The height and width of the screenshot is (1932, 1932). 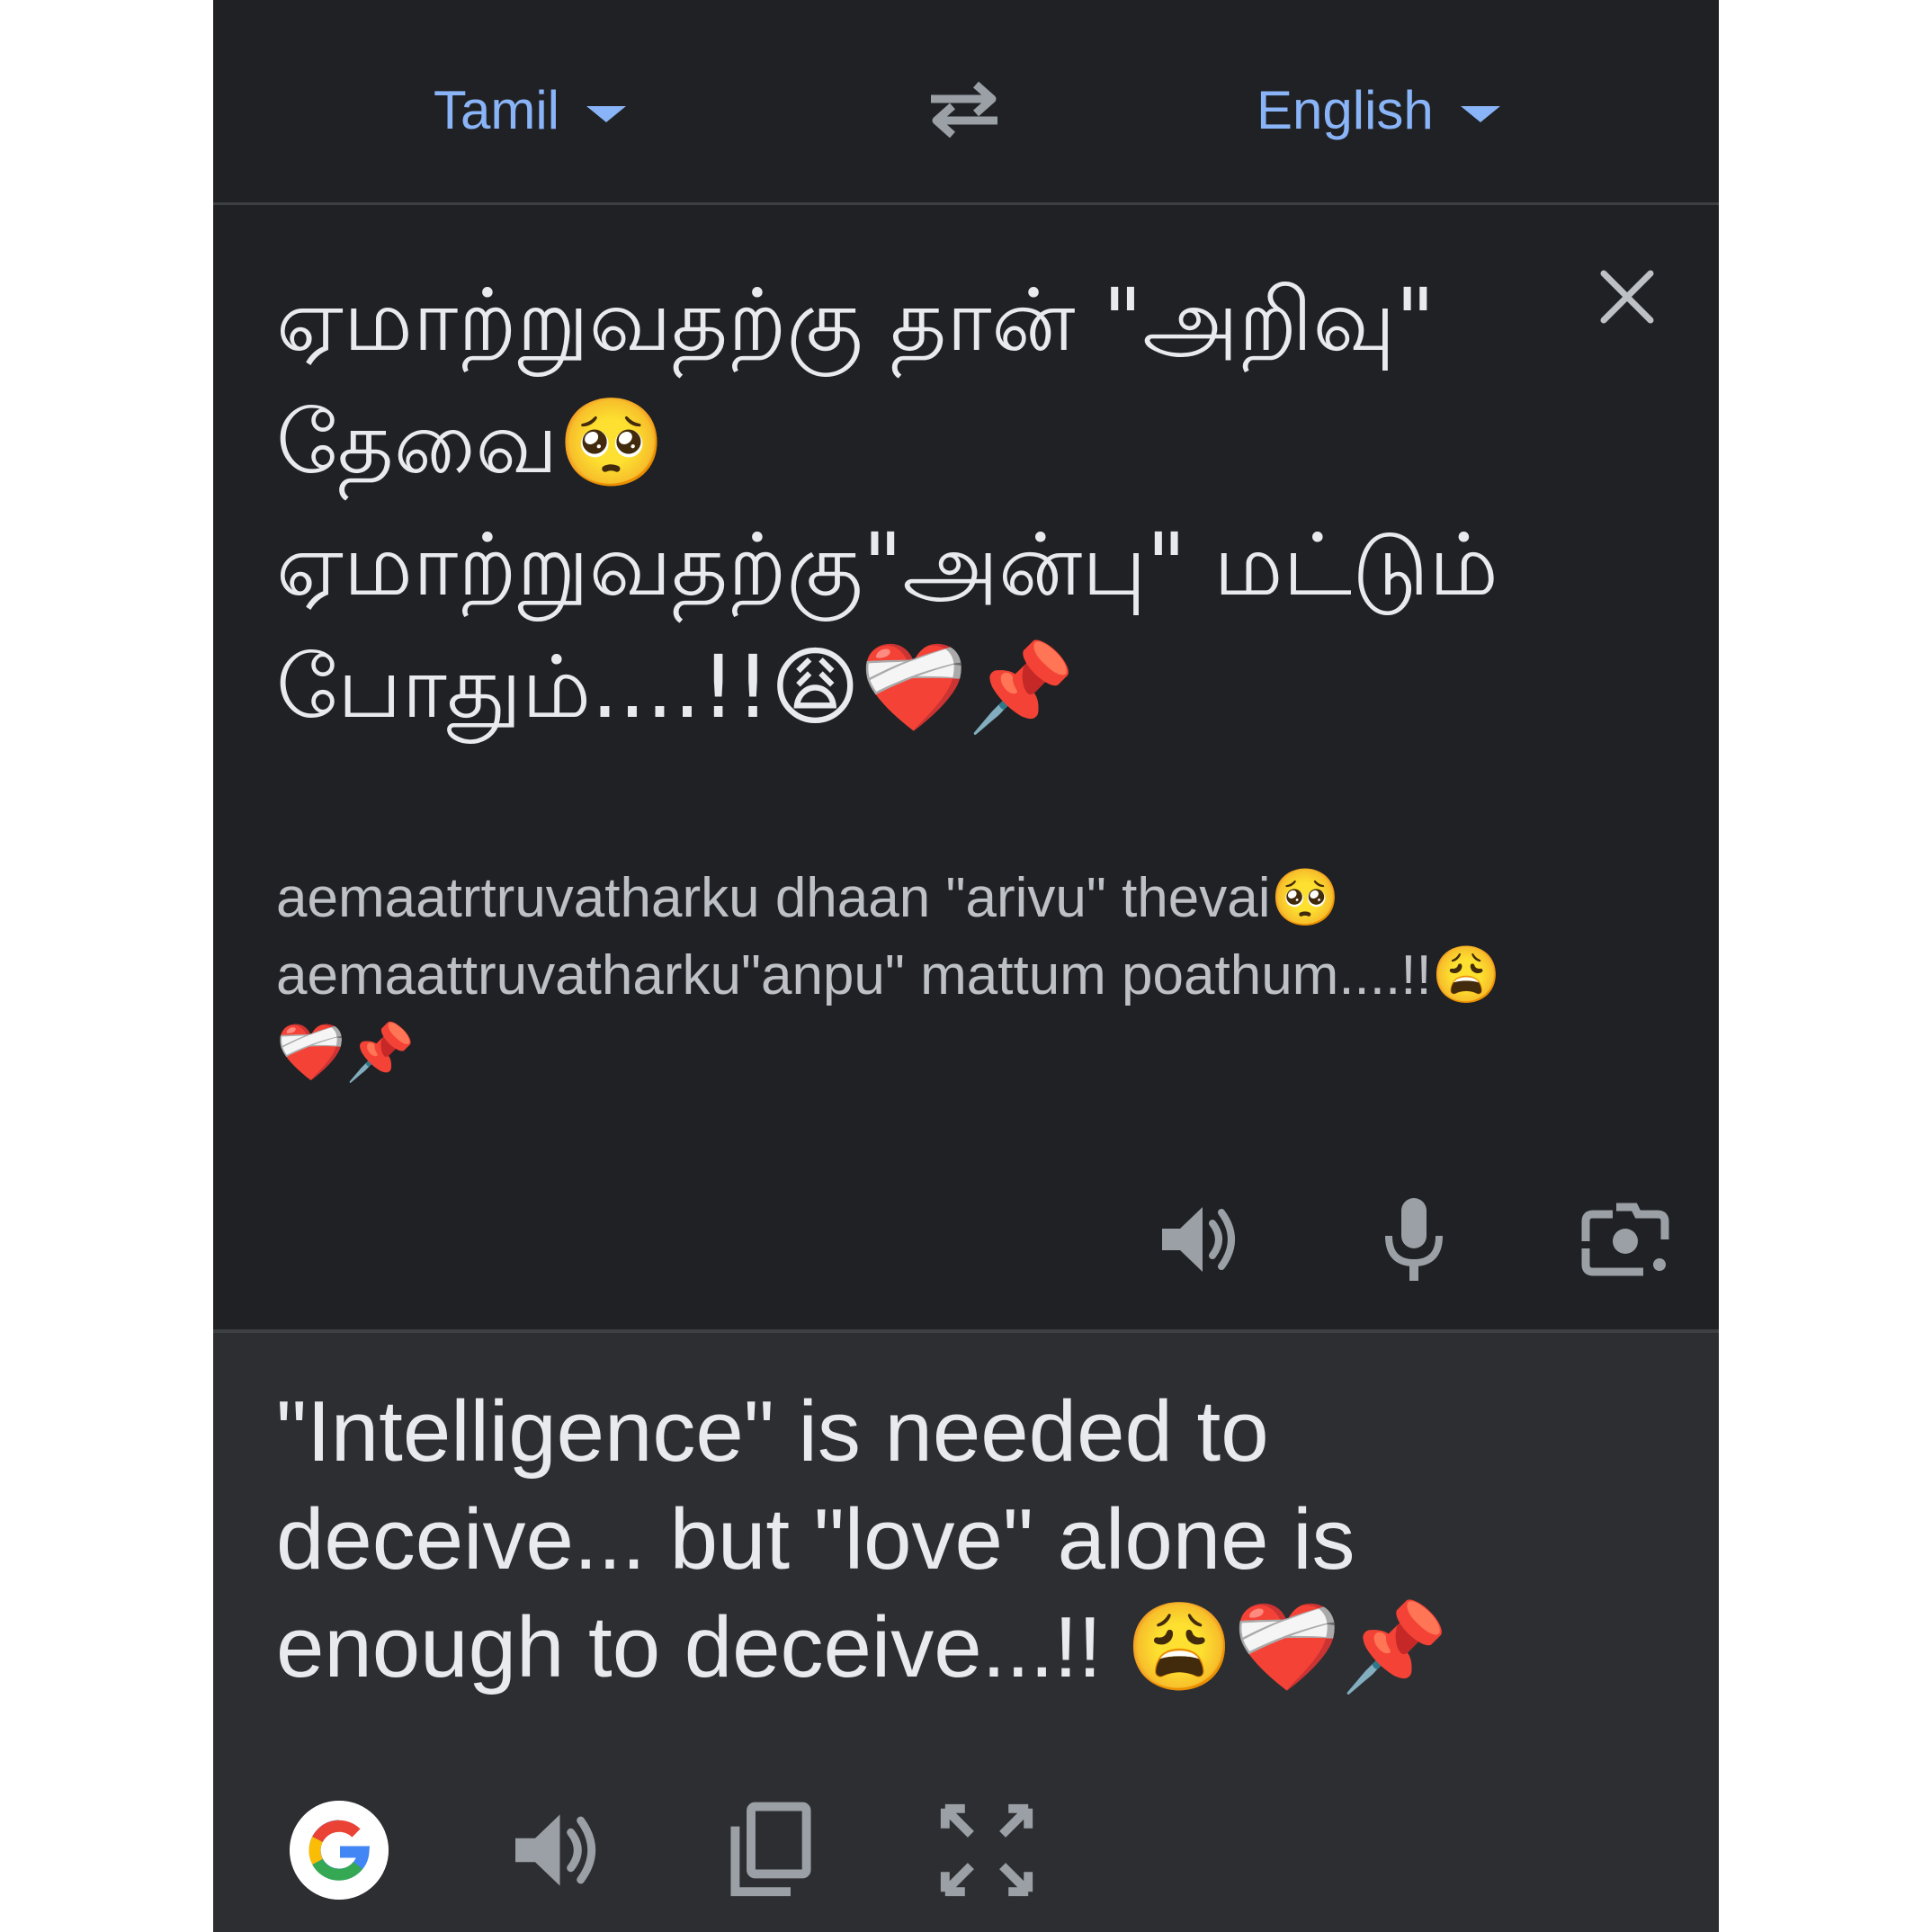 I want to click on target-language-label: English, so click(x=1345, y=110).